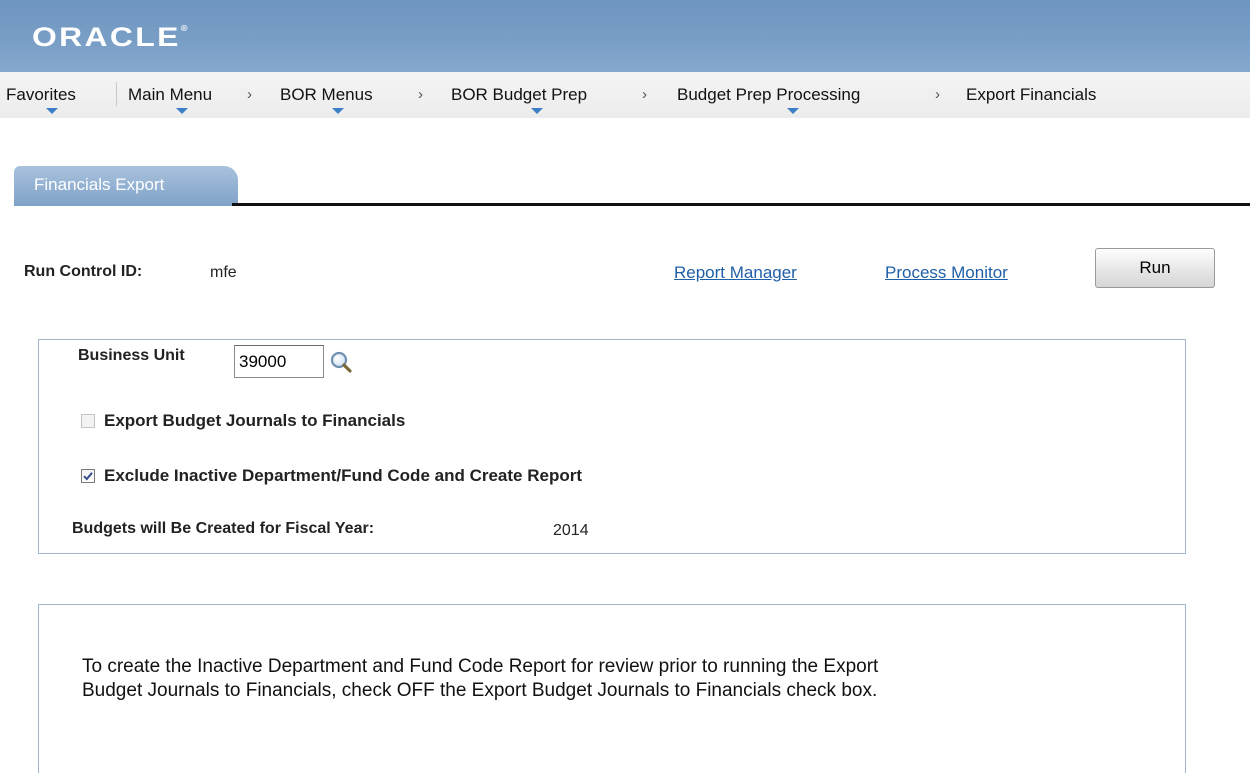 This screenshot has height=773, width=1250. I want to click on breadcrumb-label: Budget Prep Processing, so click(769, 94).